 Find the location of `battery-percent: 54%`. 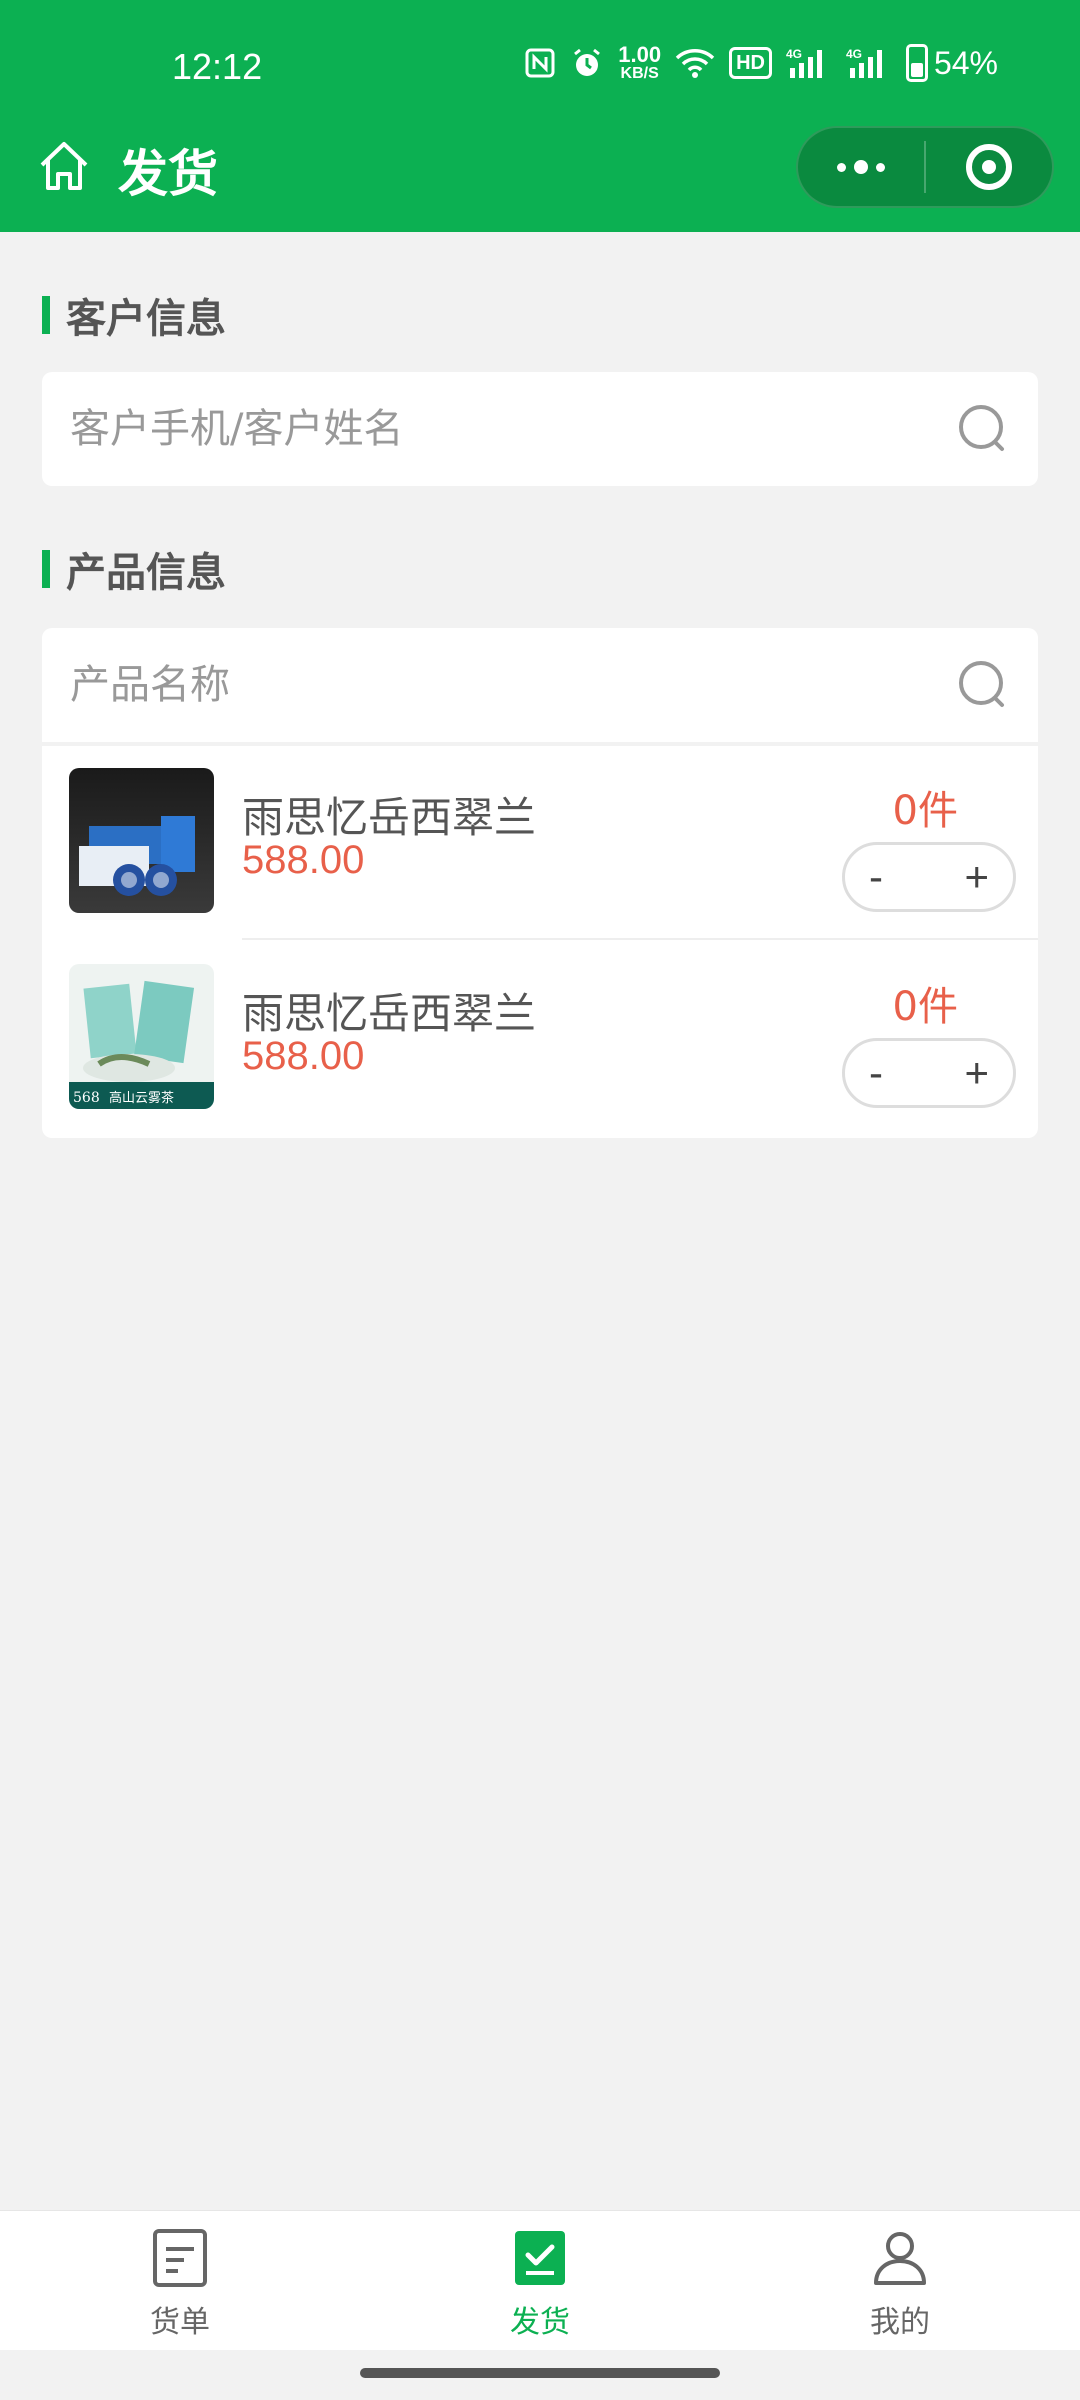

battery-percent: 54% is located at coordinates (965, 62).